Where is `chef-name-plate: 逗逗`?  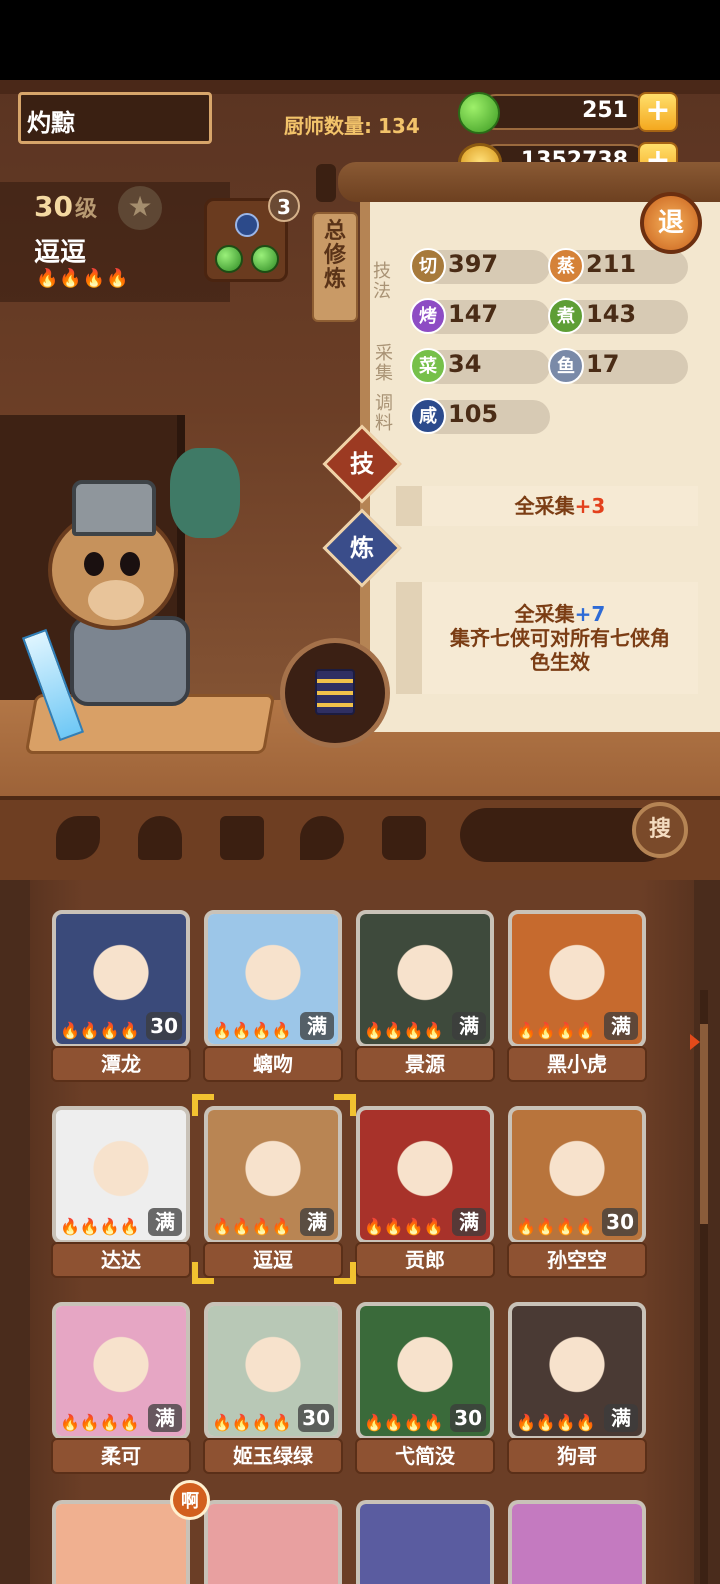 chef-name-plate: 逗逗 is located at coordinates (273, 1260).